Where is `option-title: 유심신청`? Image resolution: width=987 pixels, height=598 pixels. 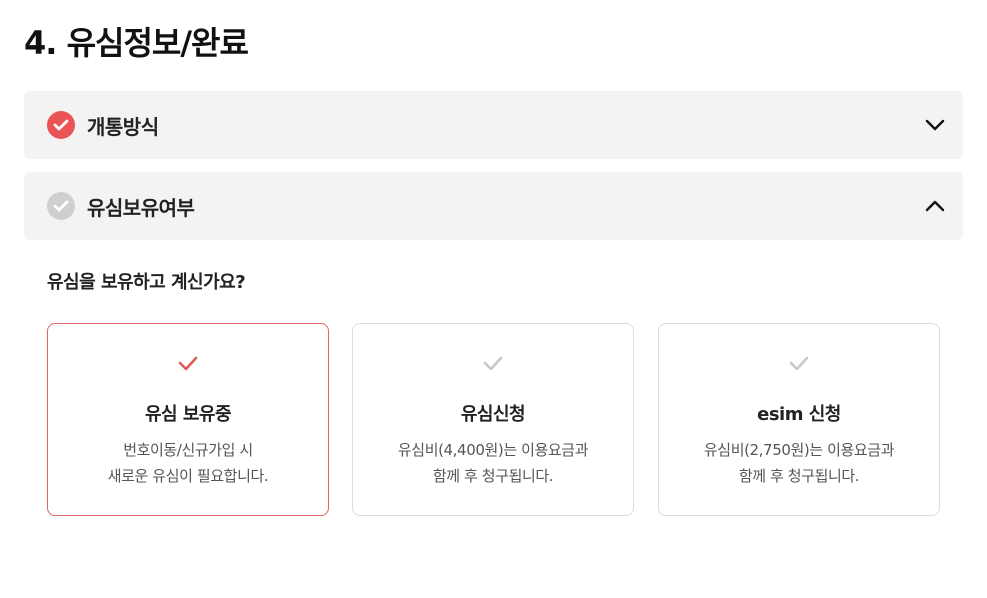 option-title: 유심신청 is located at coordinates (493, 414).